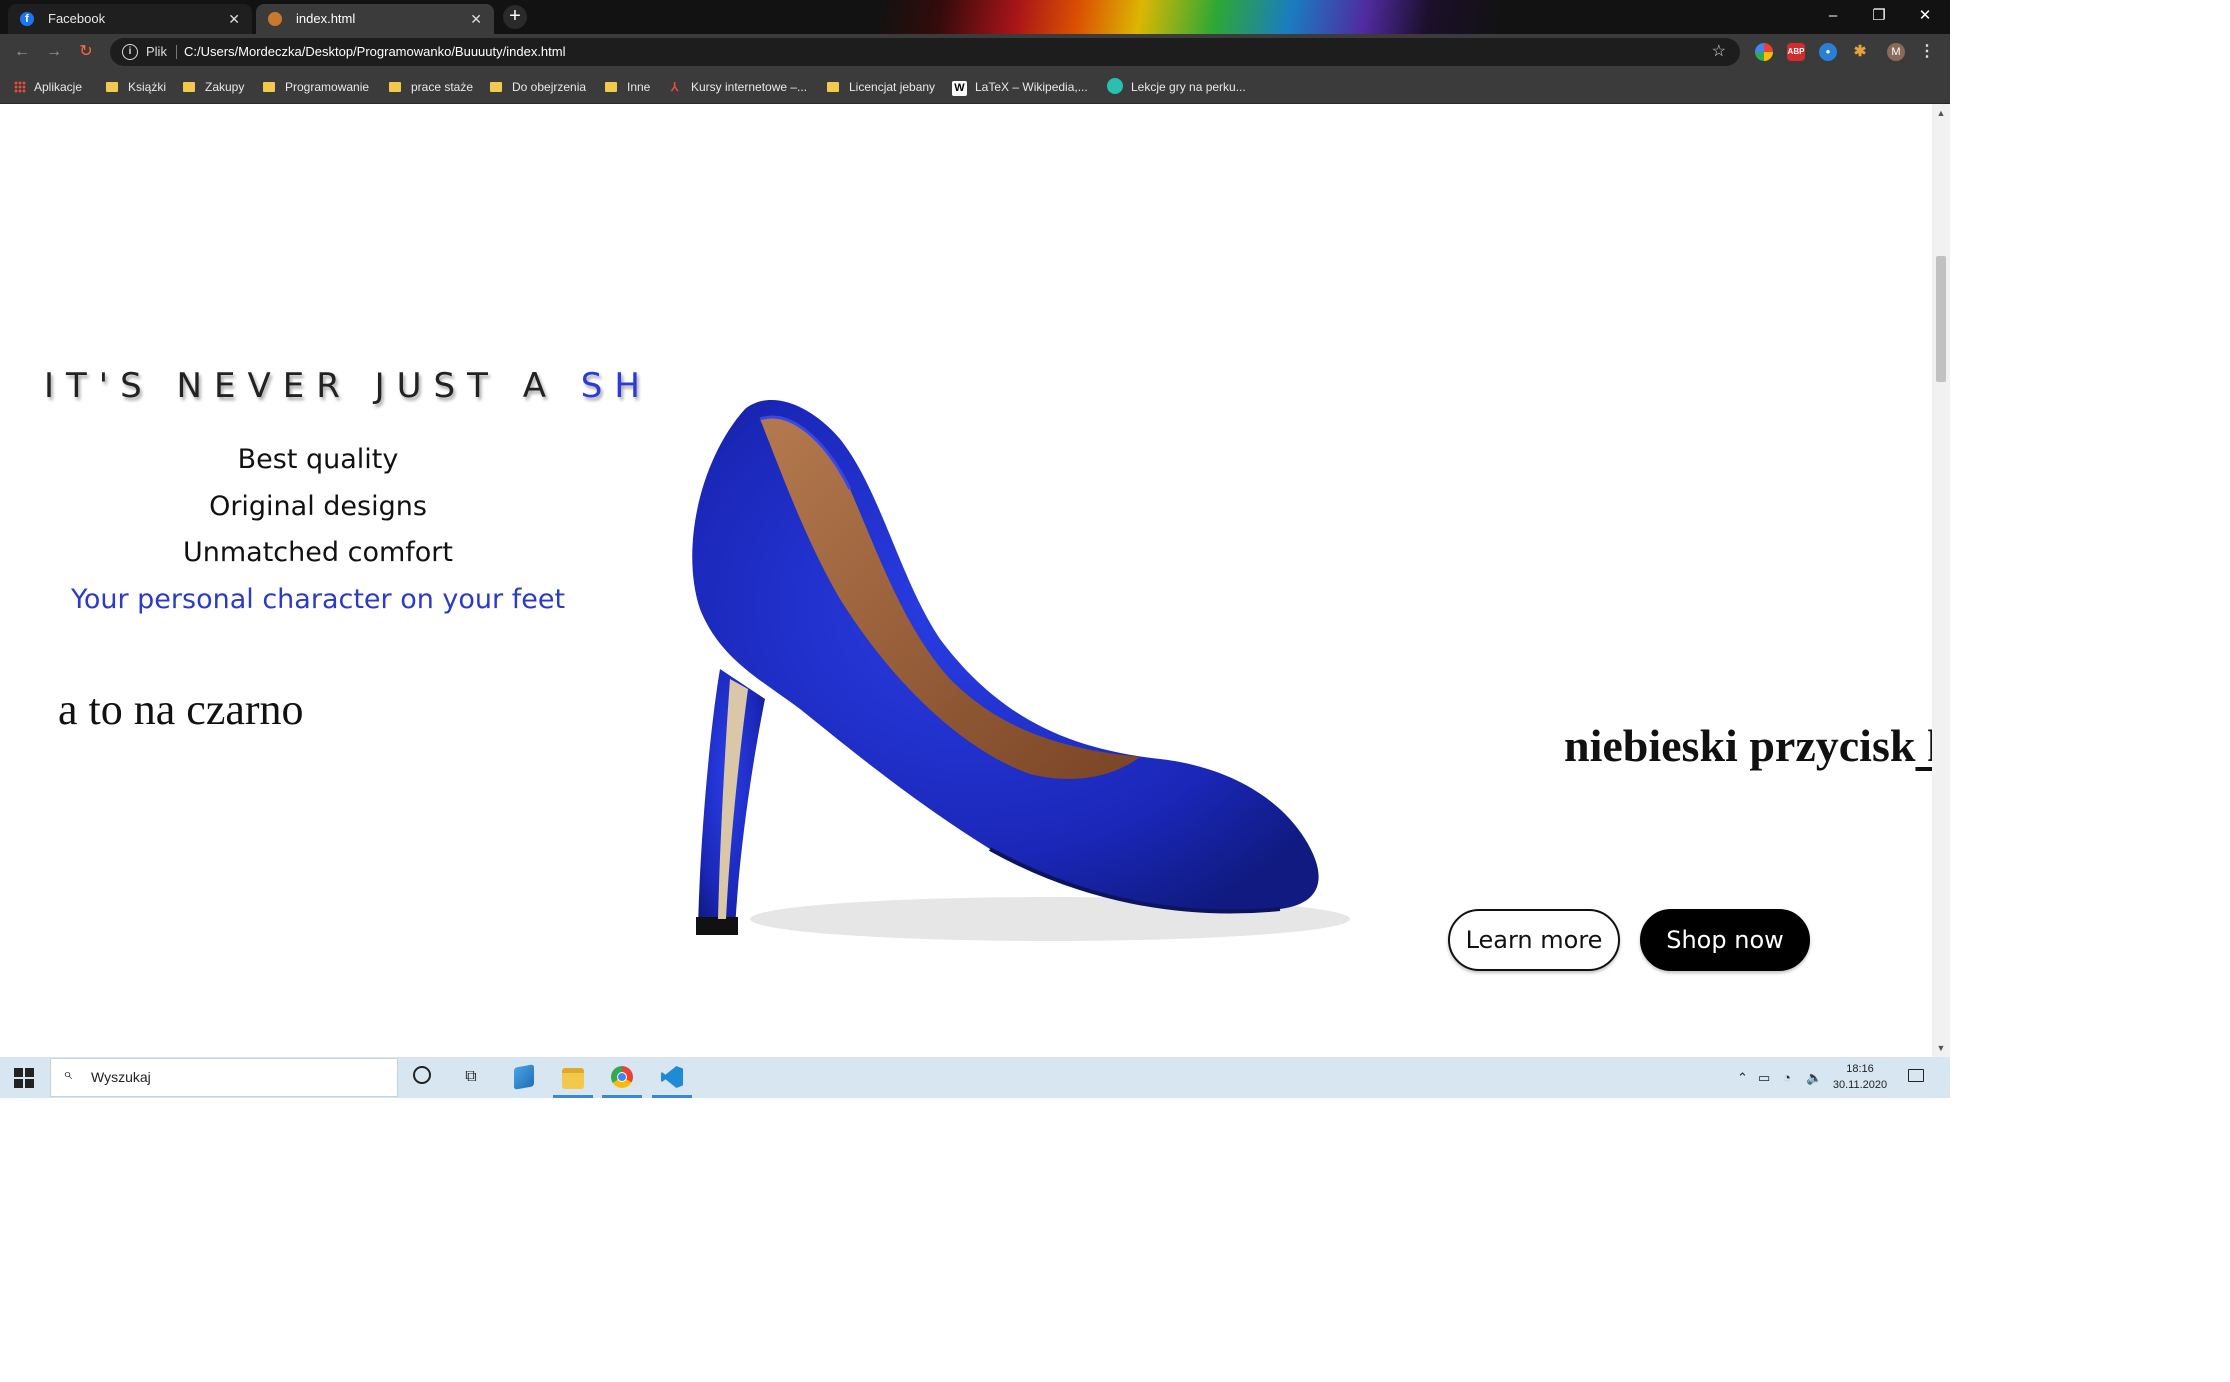 The image size is (2230, 1382). I want to click on profile-avatar: M, so click(1896, 52).